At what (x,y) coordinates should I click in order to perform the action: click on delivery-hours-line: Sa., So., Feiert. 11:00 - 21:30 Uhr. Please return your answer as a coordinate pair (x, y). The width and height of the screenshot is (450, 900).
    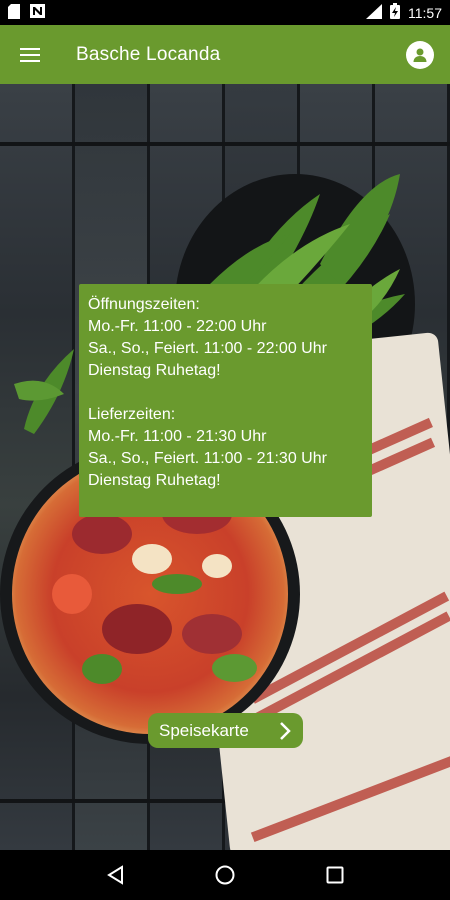
    Looking at the image, I should click on (207, 458).